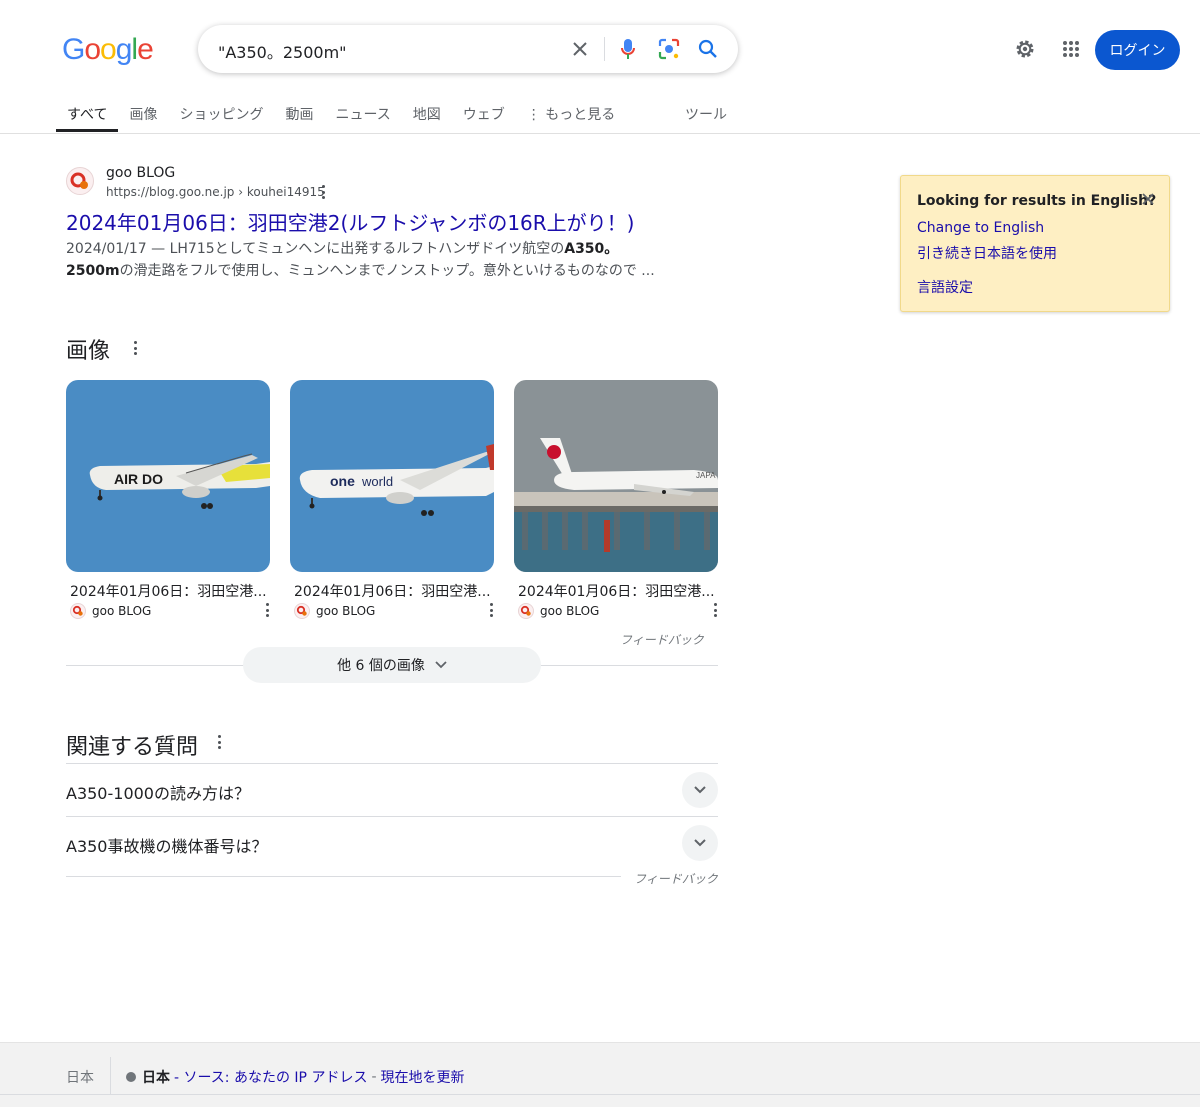  Describe the element at coordinates (571, 114) in the screenshot. I see `tab-7: ⋮ もっと見る` at that location.